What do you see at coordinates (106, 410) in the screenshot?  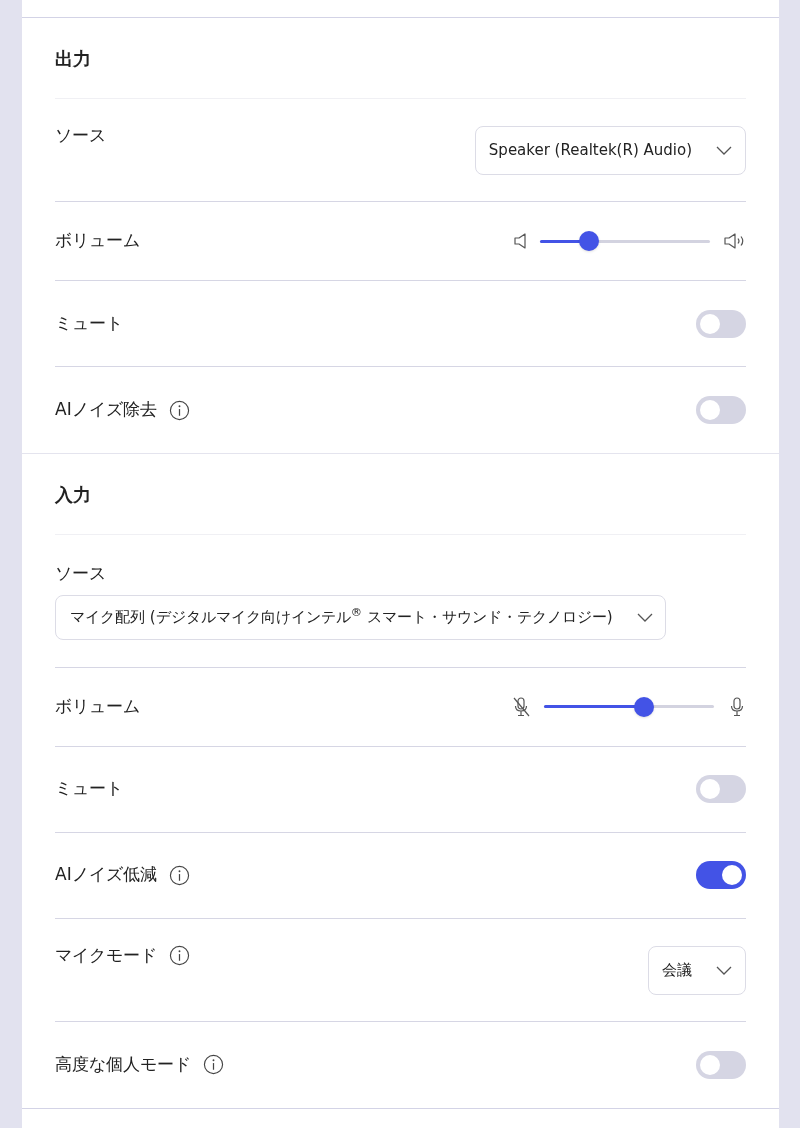 I see `setting-label: AIノイズ除去` at bounding box center [106, 410].